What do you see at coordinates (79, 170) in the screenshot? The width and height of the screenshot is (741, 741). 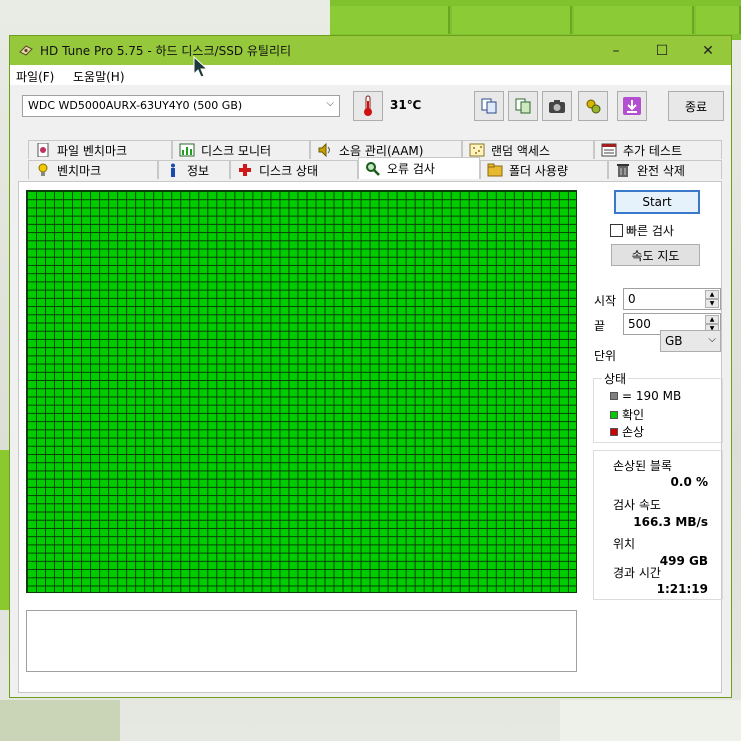 I see `tab-label: 벤치마크` at bounding box center [79, 170].